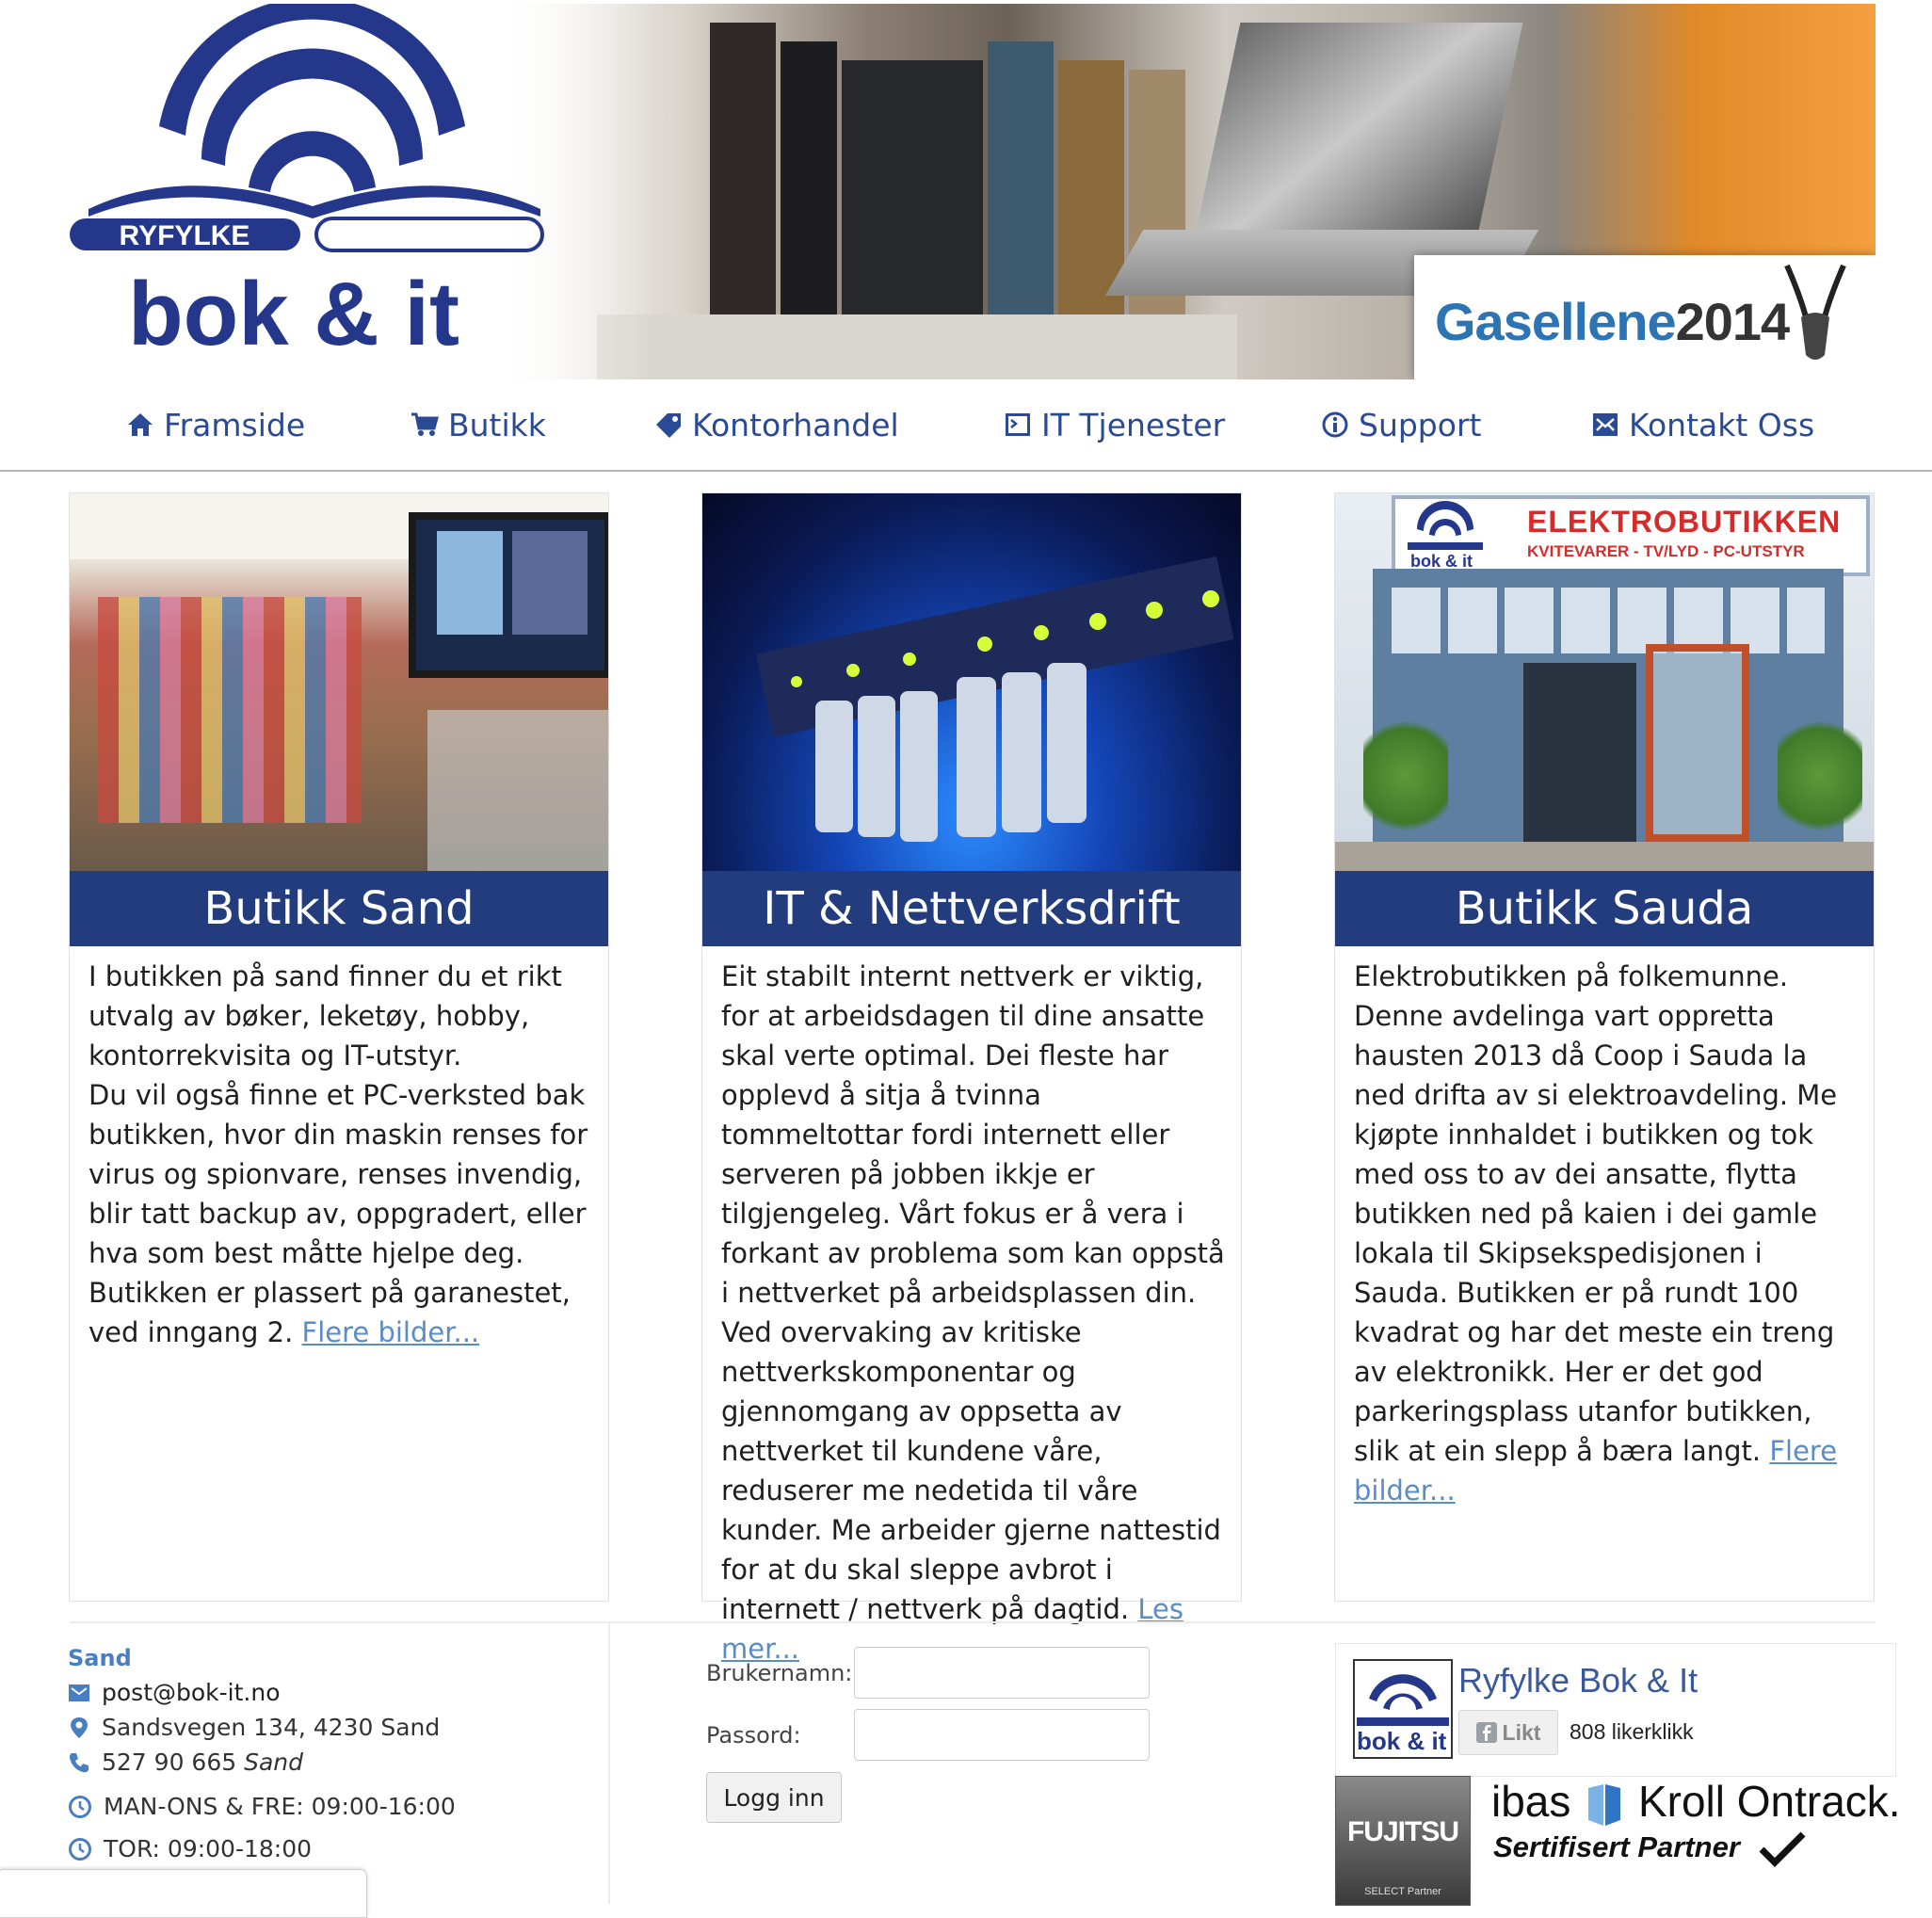 The width and height of the screenshot is (1932, 1918). I want to click on card-title: Butikk Sand, so click(339, 909).